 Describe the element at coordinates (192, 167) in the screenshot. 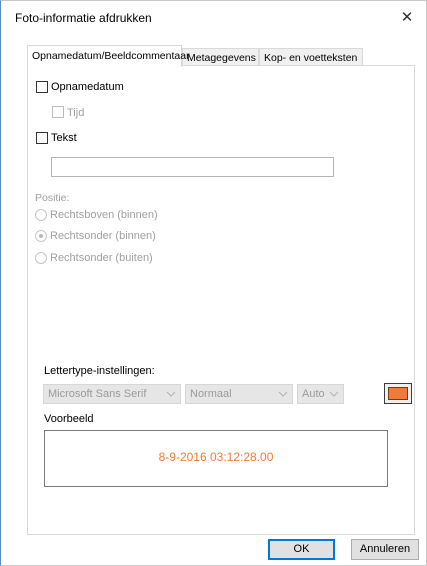

I see `tekst-input` at that location.